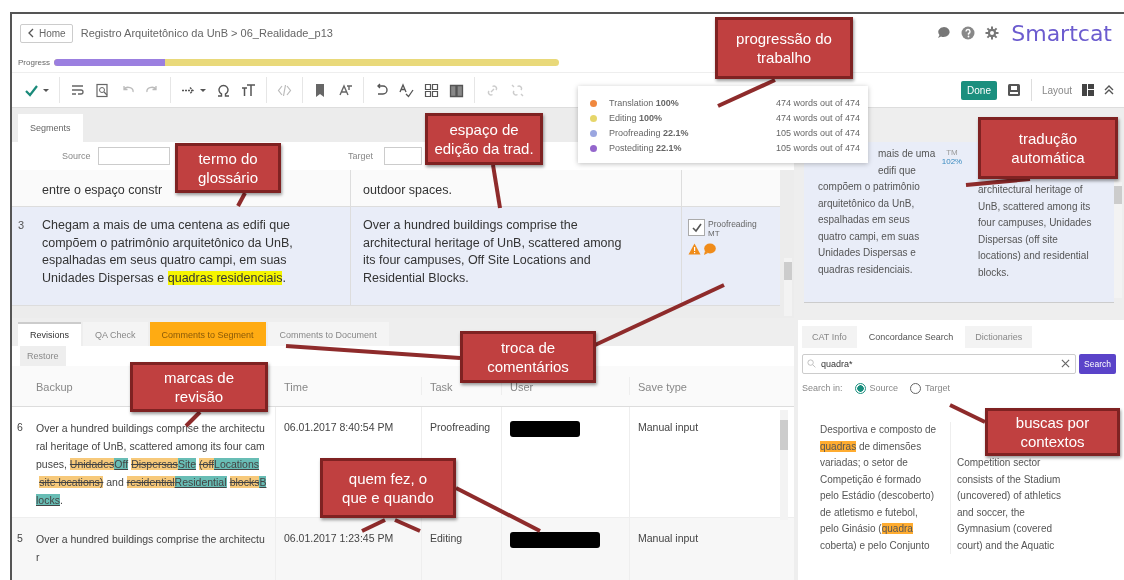  What do you see at coordinates (50, 128) in the screenshot?
I see `segments-tab: Segments` at bounding box center [50, 128].